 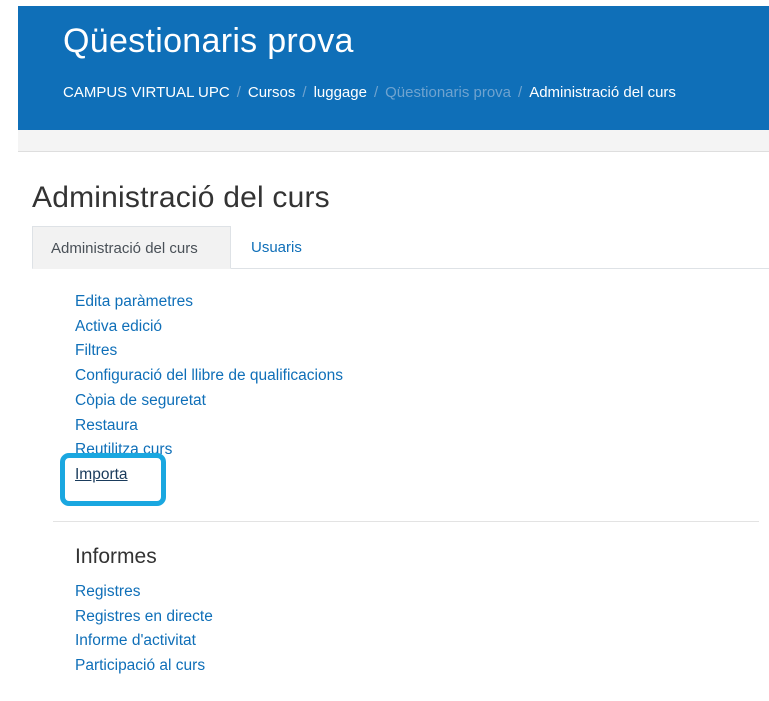 I want to click on tab-course-administration: Administració del curs, so click(x=131, y=247).